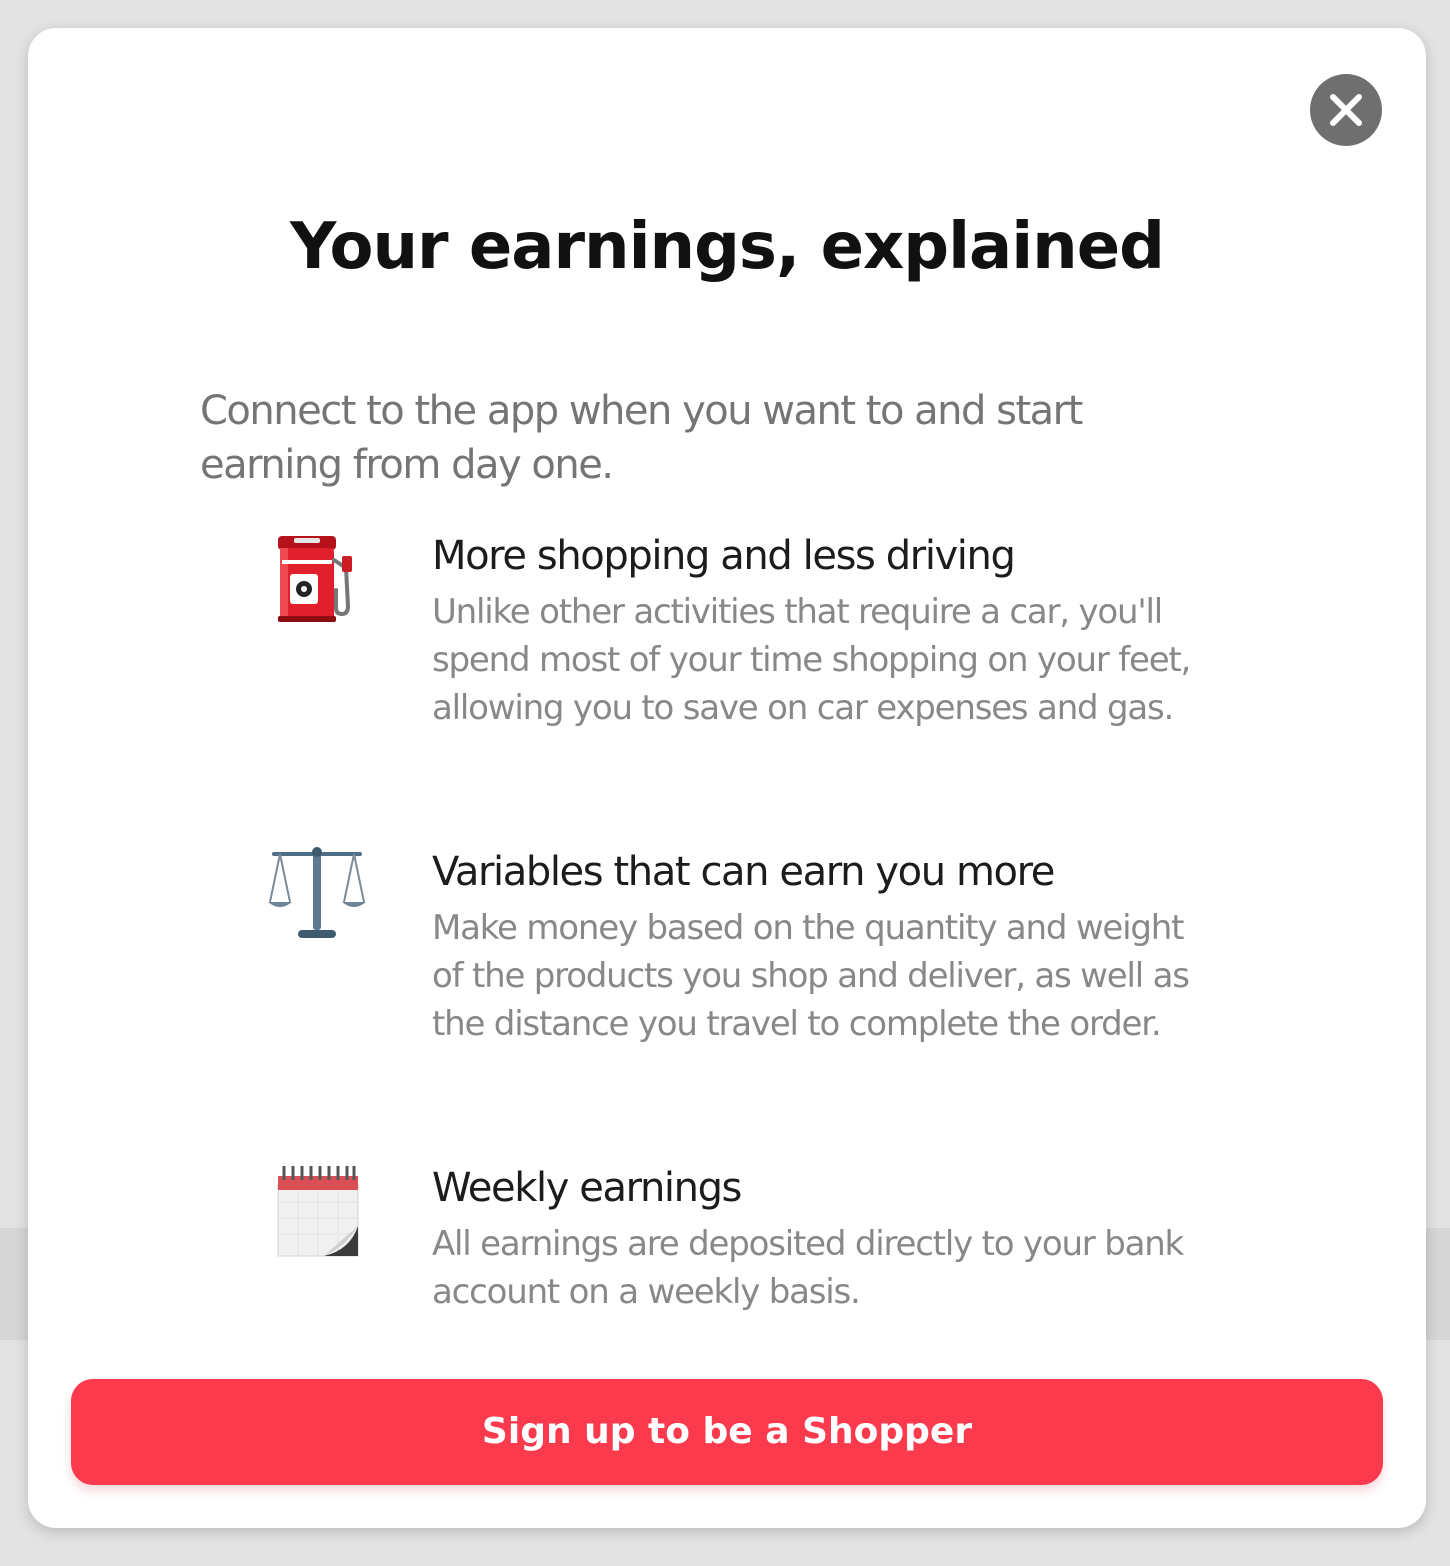 The width and height of the screenshot is (1450, 1566). What do you see at coordinates (727, 1432) in the screenshot?
I see `sign-up-shopper-button: Sign up to be a Shopper` at bounding box center [727, 1432].